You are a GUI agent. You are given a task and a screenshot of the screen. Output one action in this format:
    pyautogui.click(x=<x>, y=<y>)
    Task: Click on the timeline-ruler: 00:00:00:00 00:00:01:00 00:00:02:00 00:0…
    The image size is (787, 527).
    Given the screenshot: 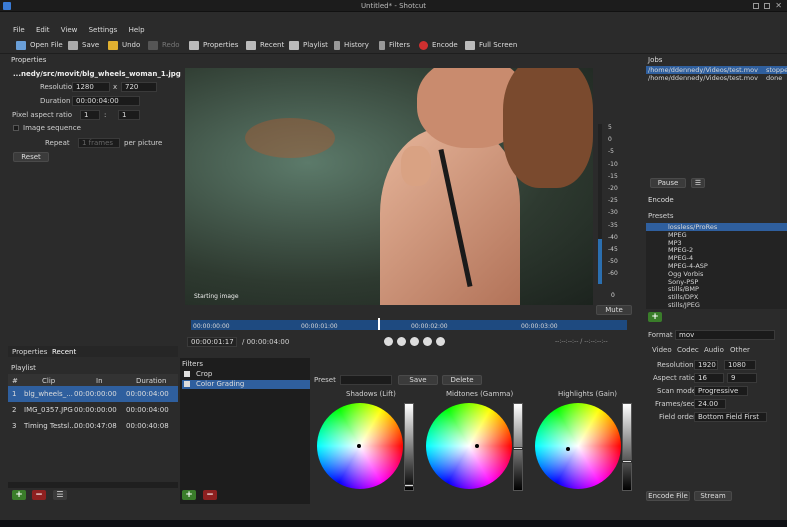 What is the action you would take?
    pyautogui.click(x=409, y=324)
    